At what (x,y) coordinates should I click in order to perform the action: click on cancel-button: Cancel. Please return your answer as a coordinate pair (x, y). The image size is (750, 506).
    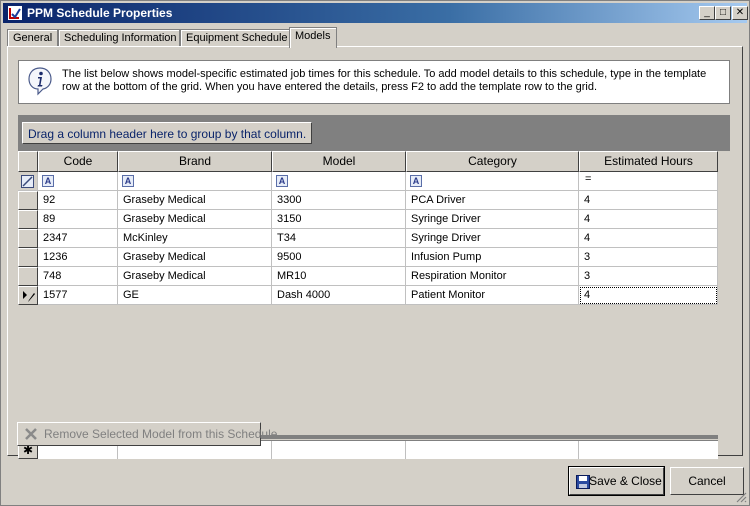
    Looking at the image, I should click on (707, 481).